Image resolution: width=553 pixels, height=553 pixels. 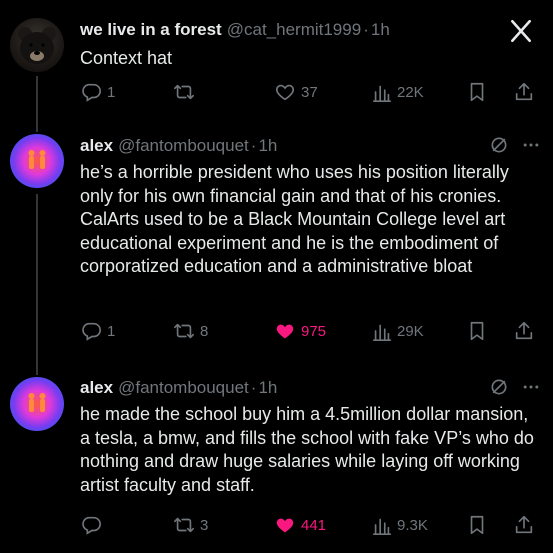 What do you see at coordinates (314, 525) in the screenshot?
I see `like-count: 441` at bounding box center [314, 525].